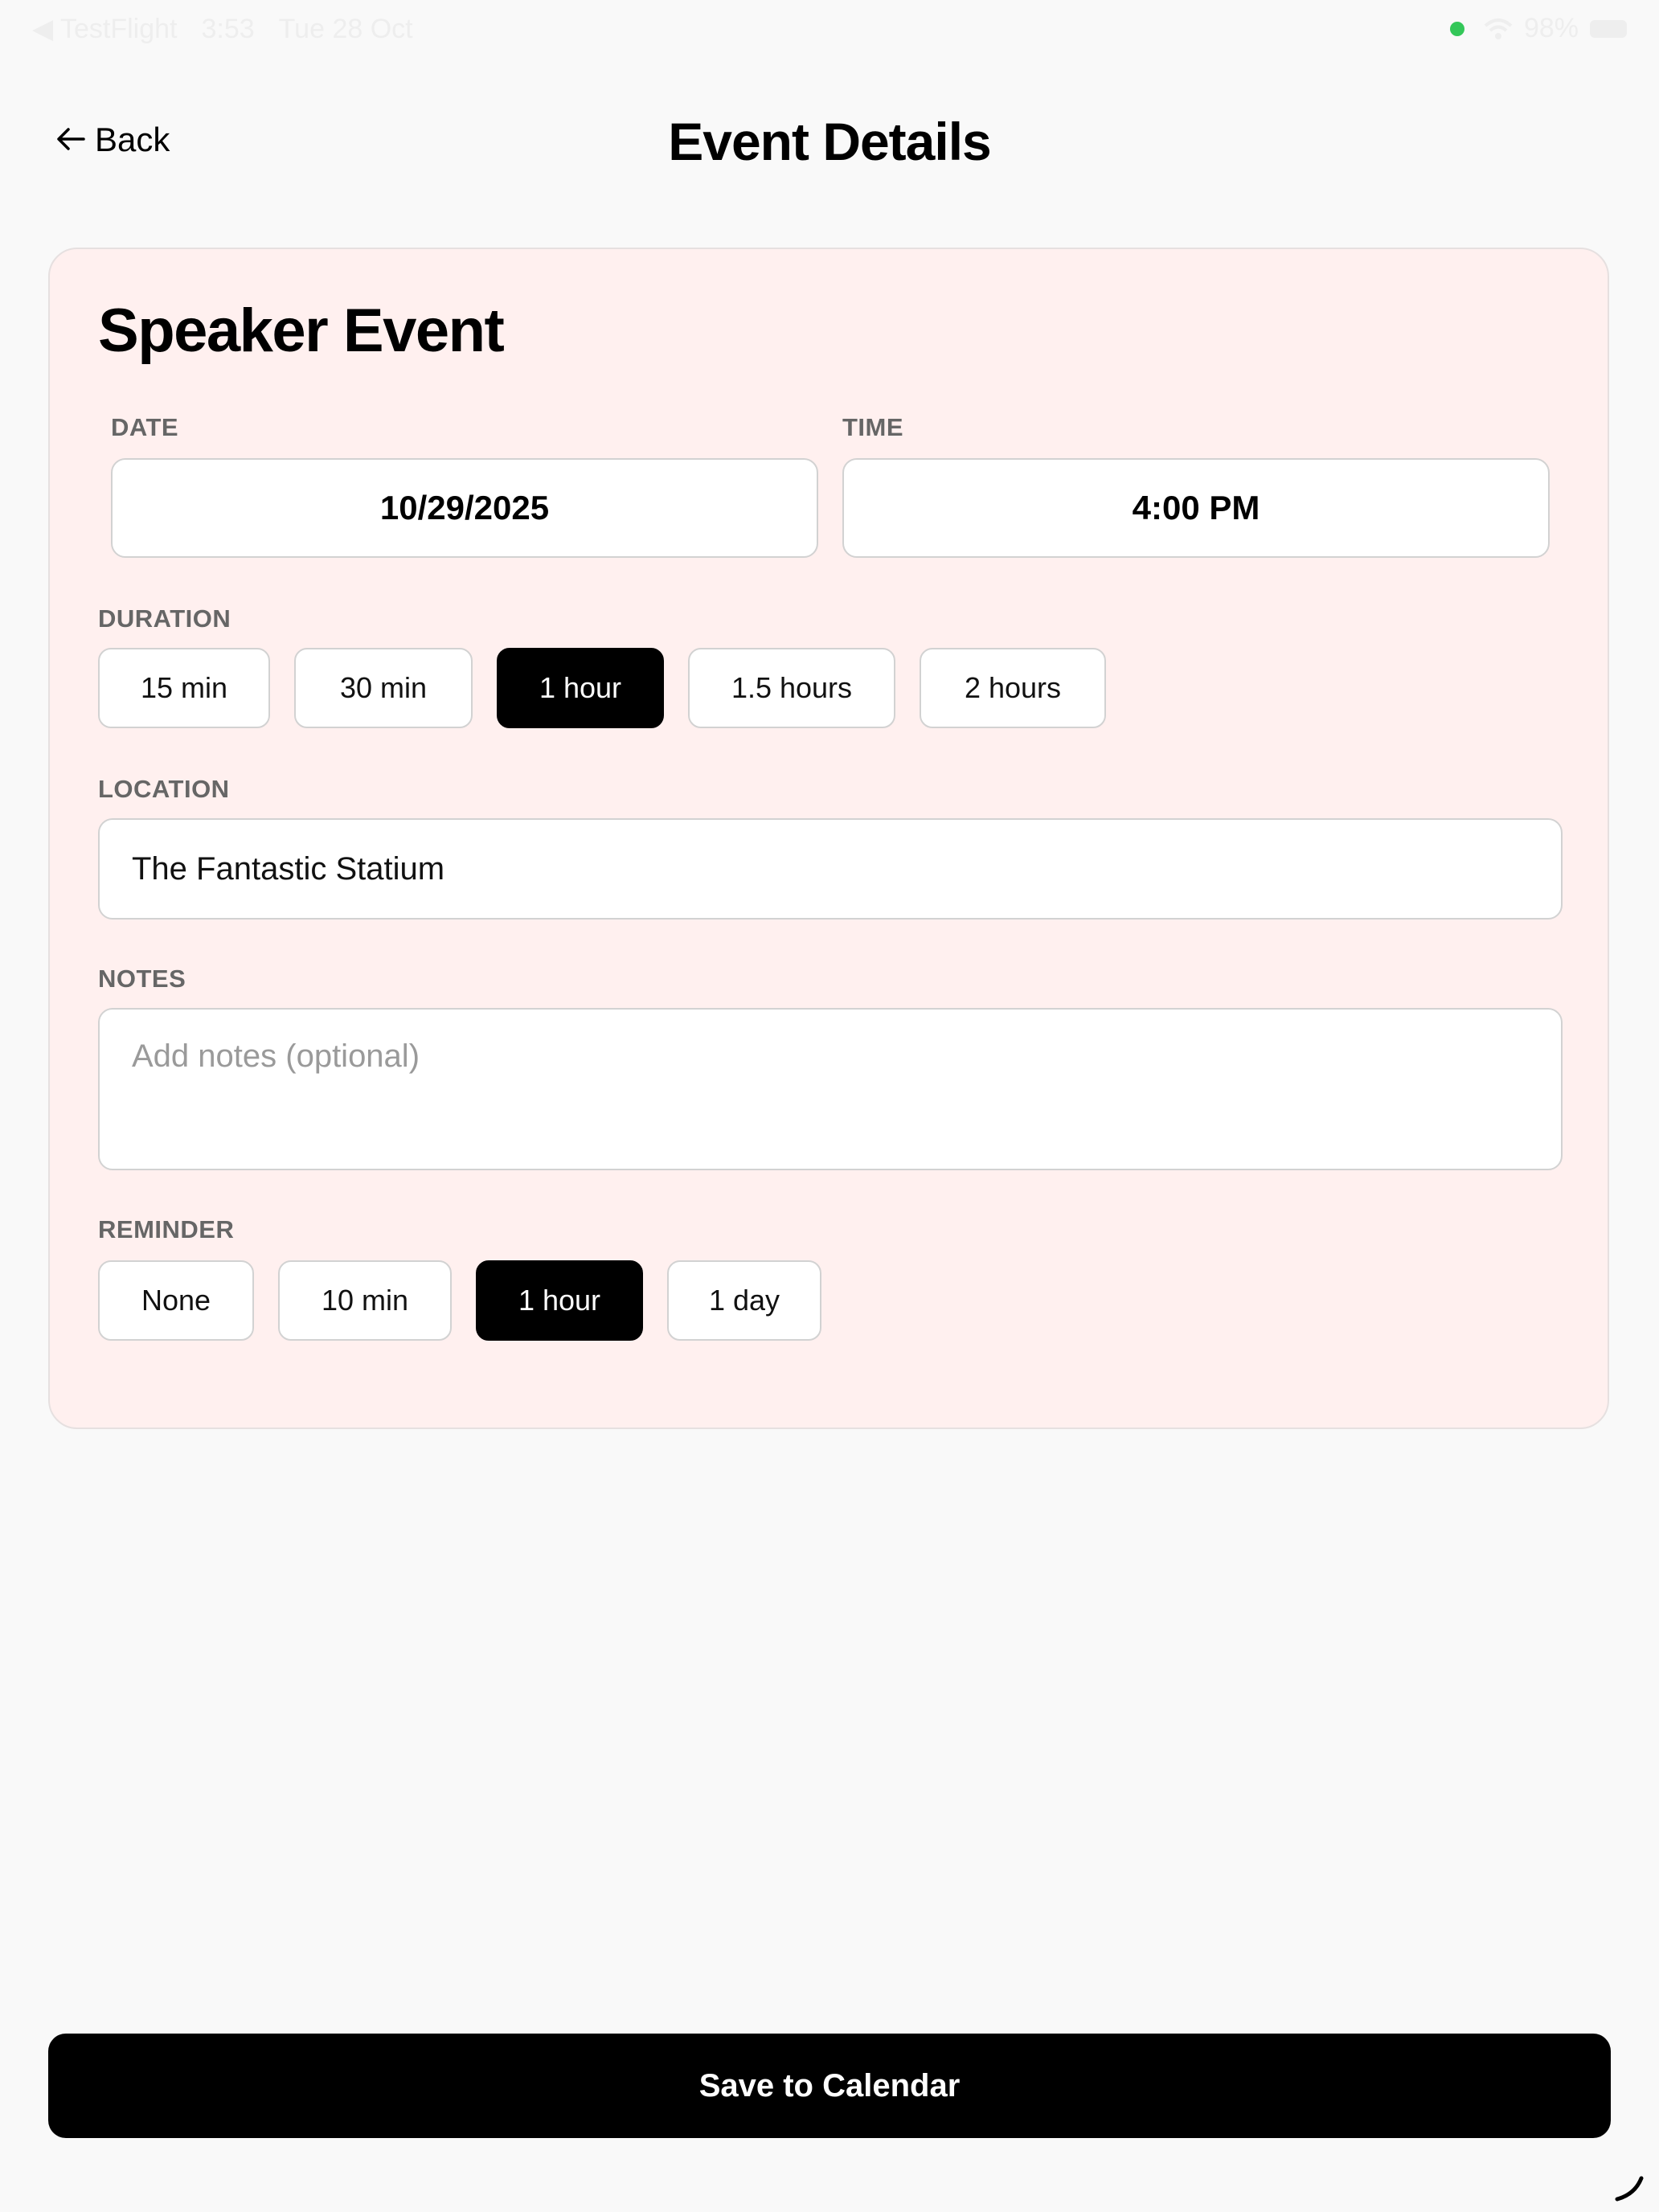  Describe the element at coordinates (228, 28) in the screenshot. I see `status-time: 3:53` at that location.